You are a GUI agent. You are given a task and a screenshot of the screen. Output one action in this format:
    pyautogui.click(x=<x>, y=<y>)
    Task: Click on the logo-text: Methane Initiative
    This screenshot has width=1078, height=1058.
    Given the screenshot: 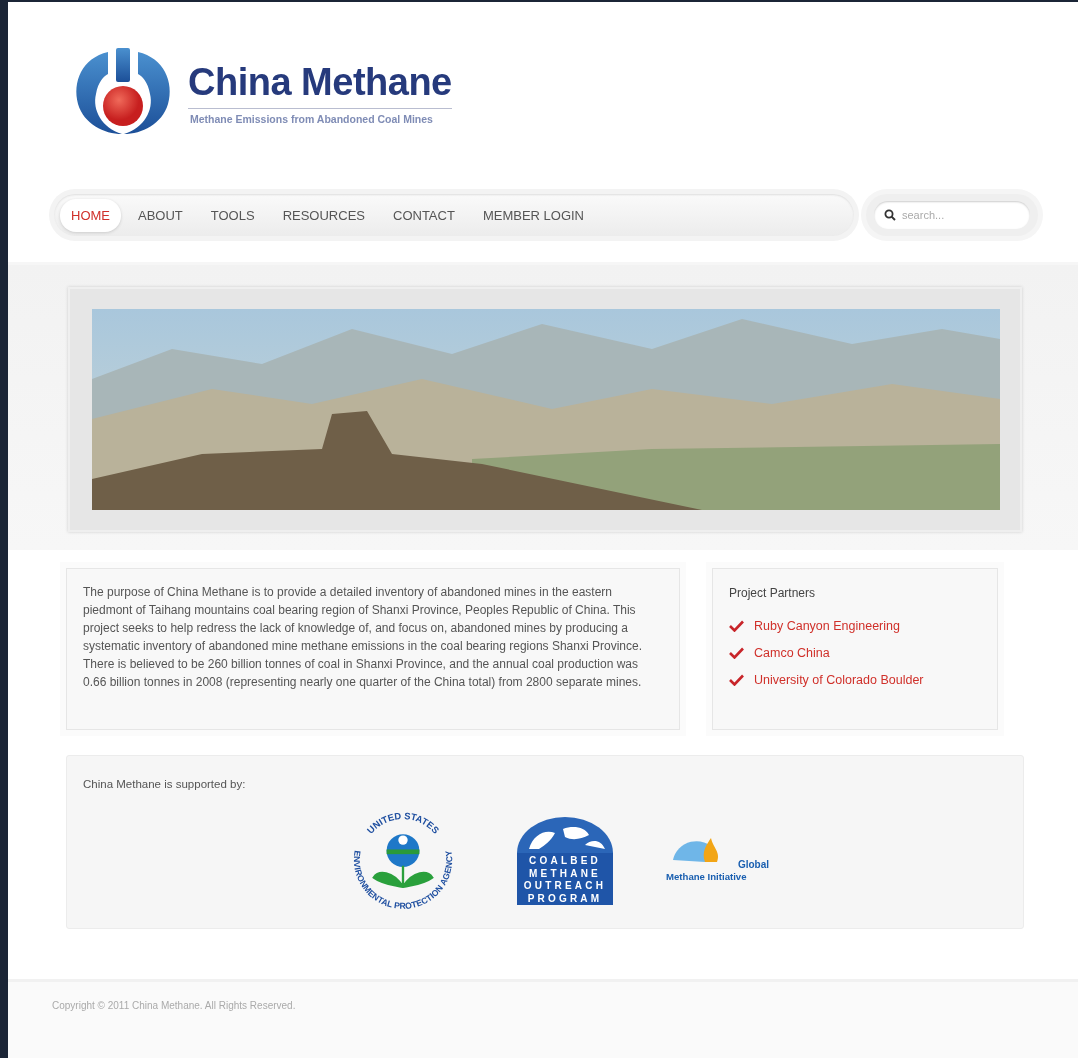 What is the action you would take?
    pyautogui.click(x=706, y=876)
    